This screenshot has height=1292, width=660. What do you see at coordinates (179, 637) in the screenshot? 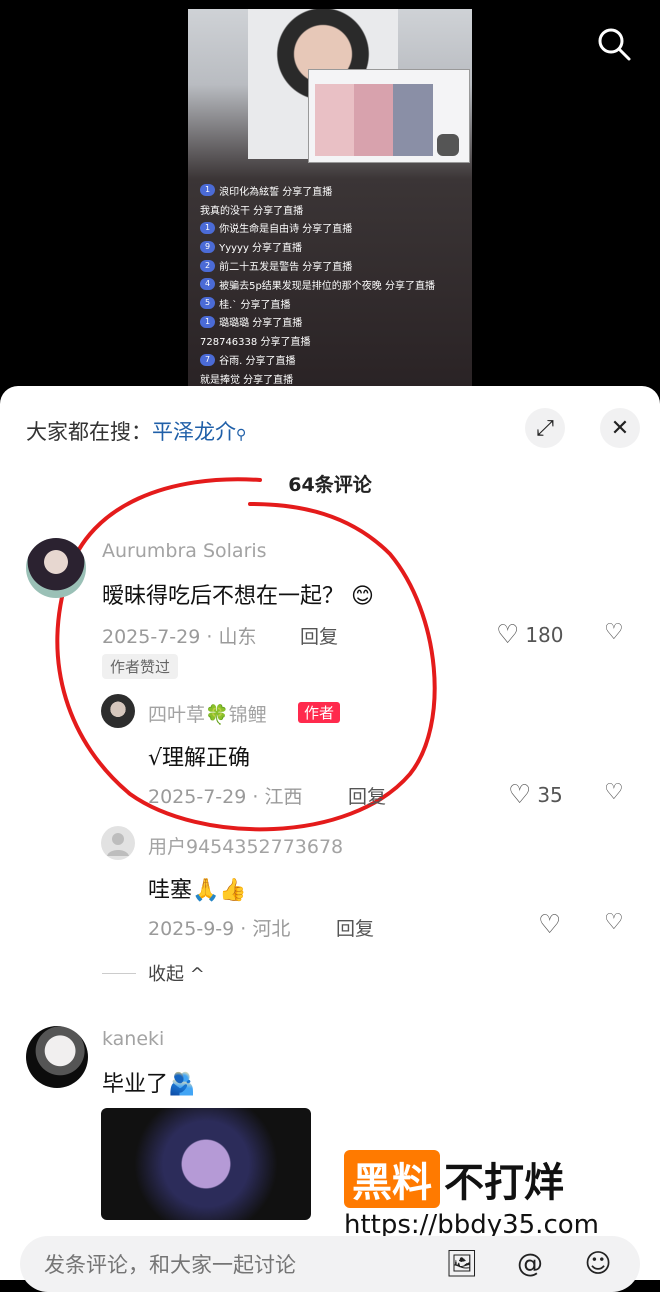
I see `comment-date-location: 2025-7-29 · 山东` at bounding box center [179, 637].